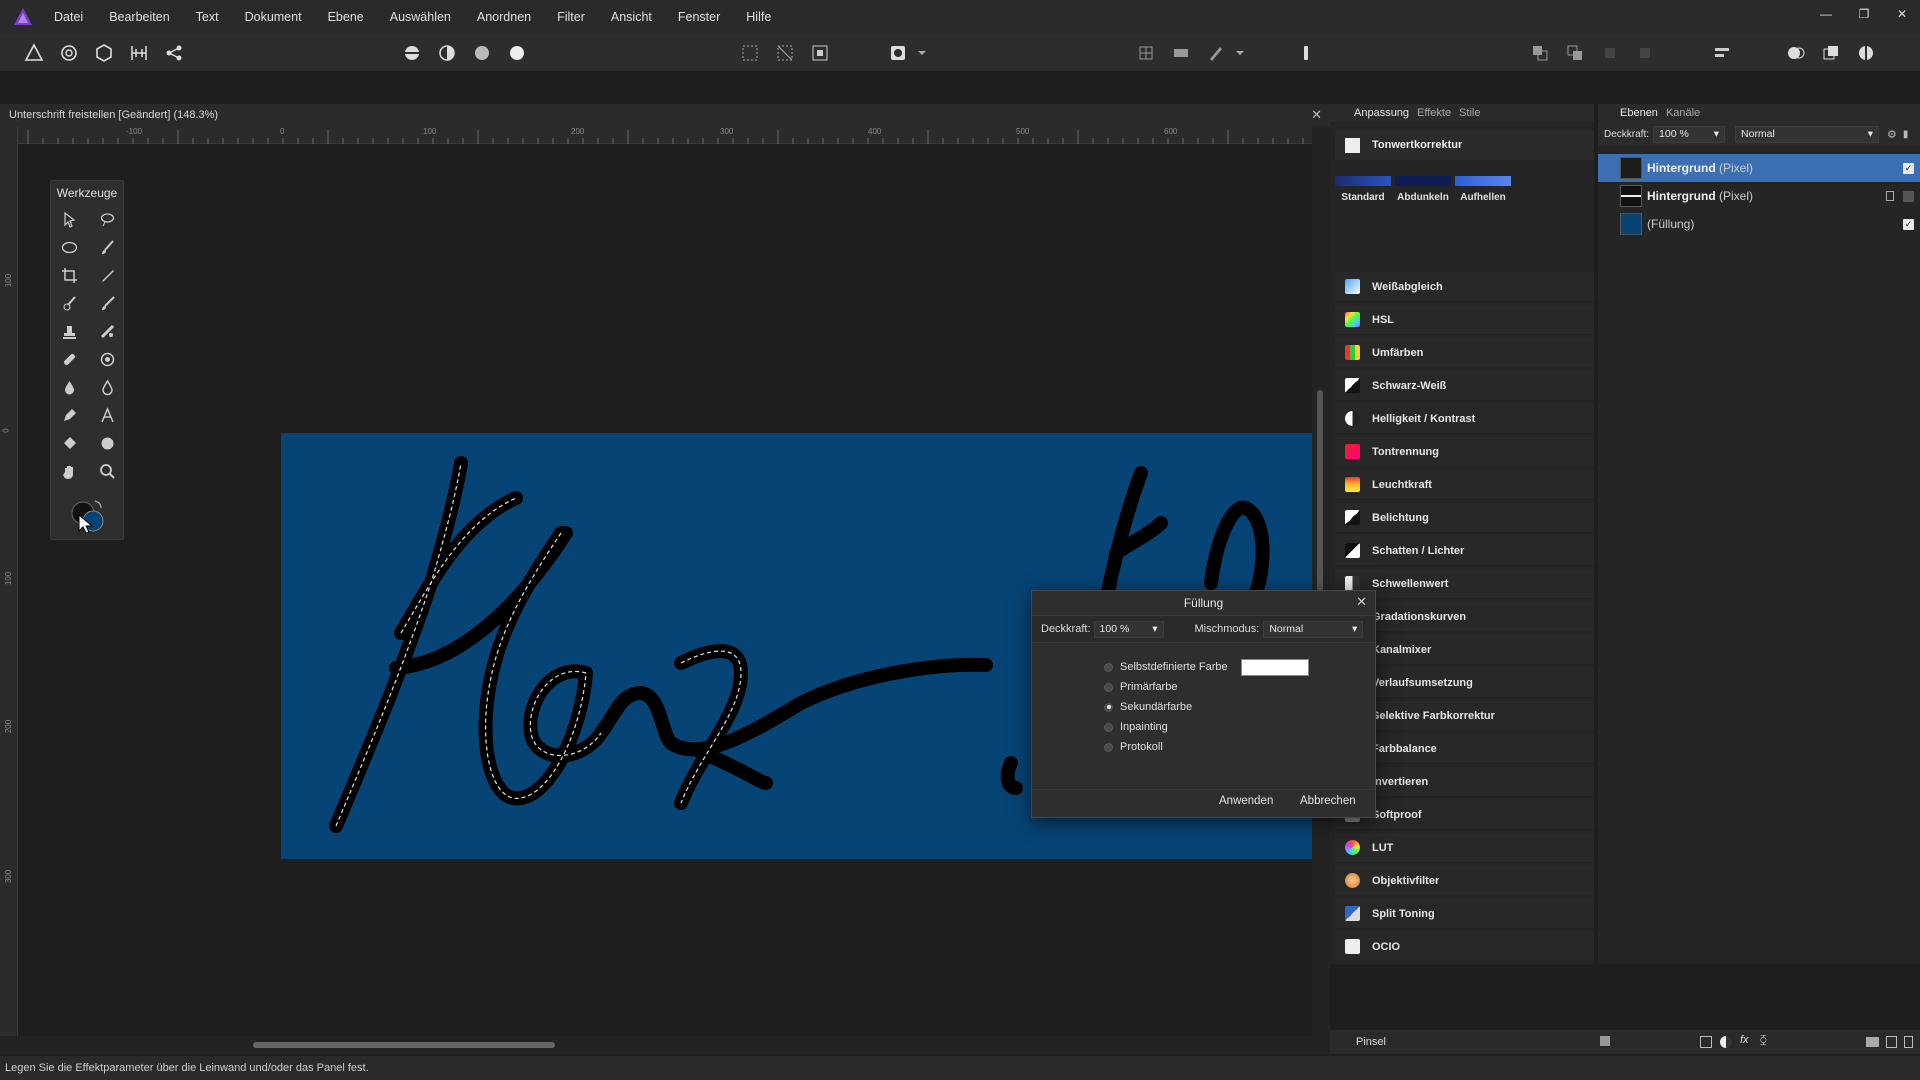  I want to click on add-group-icon, so click(1872, 1042).